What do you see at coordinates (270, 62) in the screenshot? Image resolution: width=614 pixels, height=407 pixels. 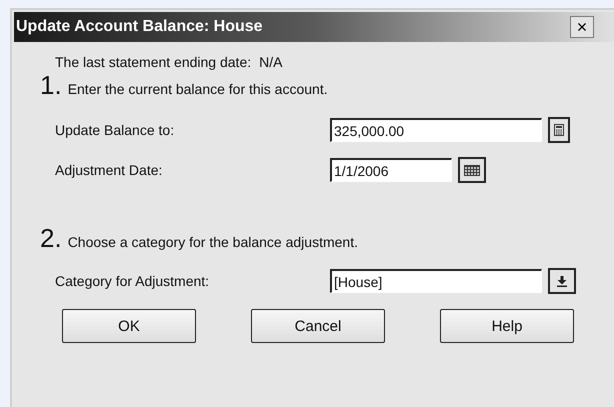 I see `statement-date: N/A` at bounding box center [270, 62].